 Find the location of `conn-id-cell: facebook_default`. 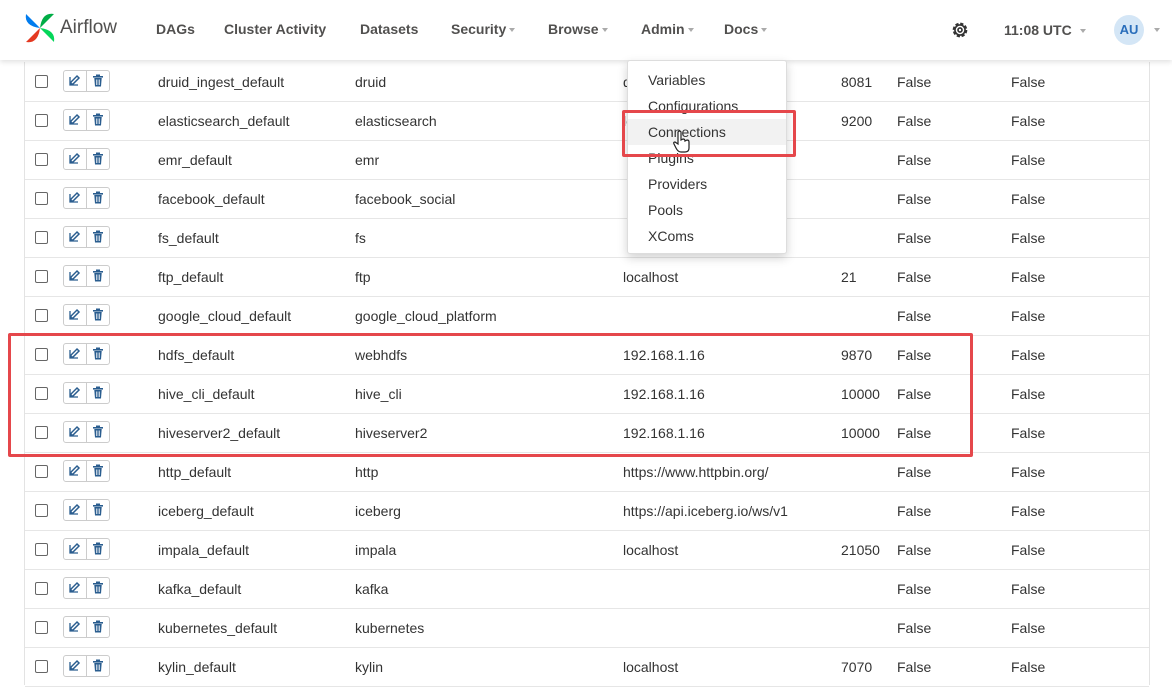

conn-id-cell: facebook_default is located at coordinates (211, 199).